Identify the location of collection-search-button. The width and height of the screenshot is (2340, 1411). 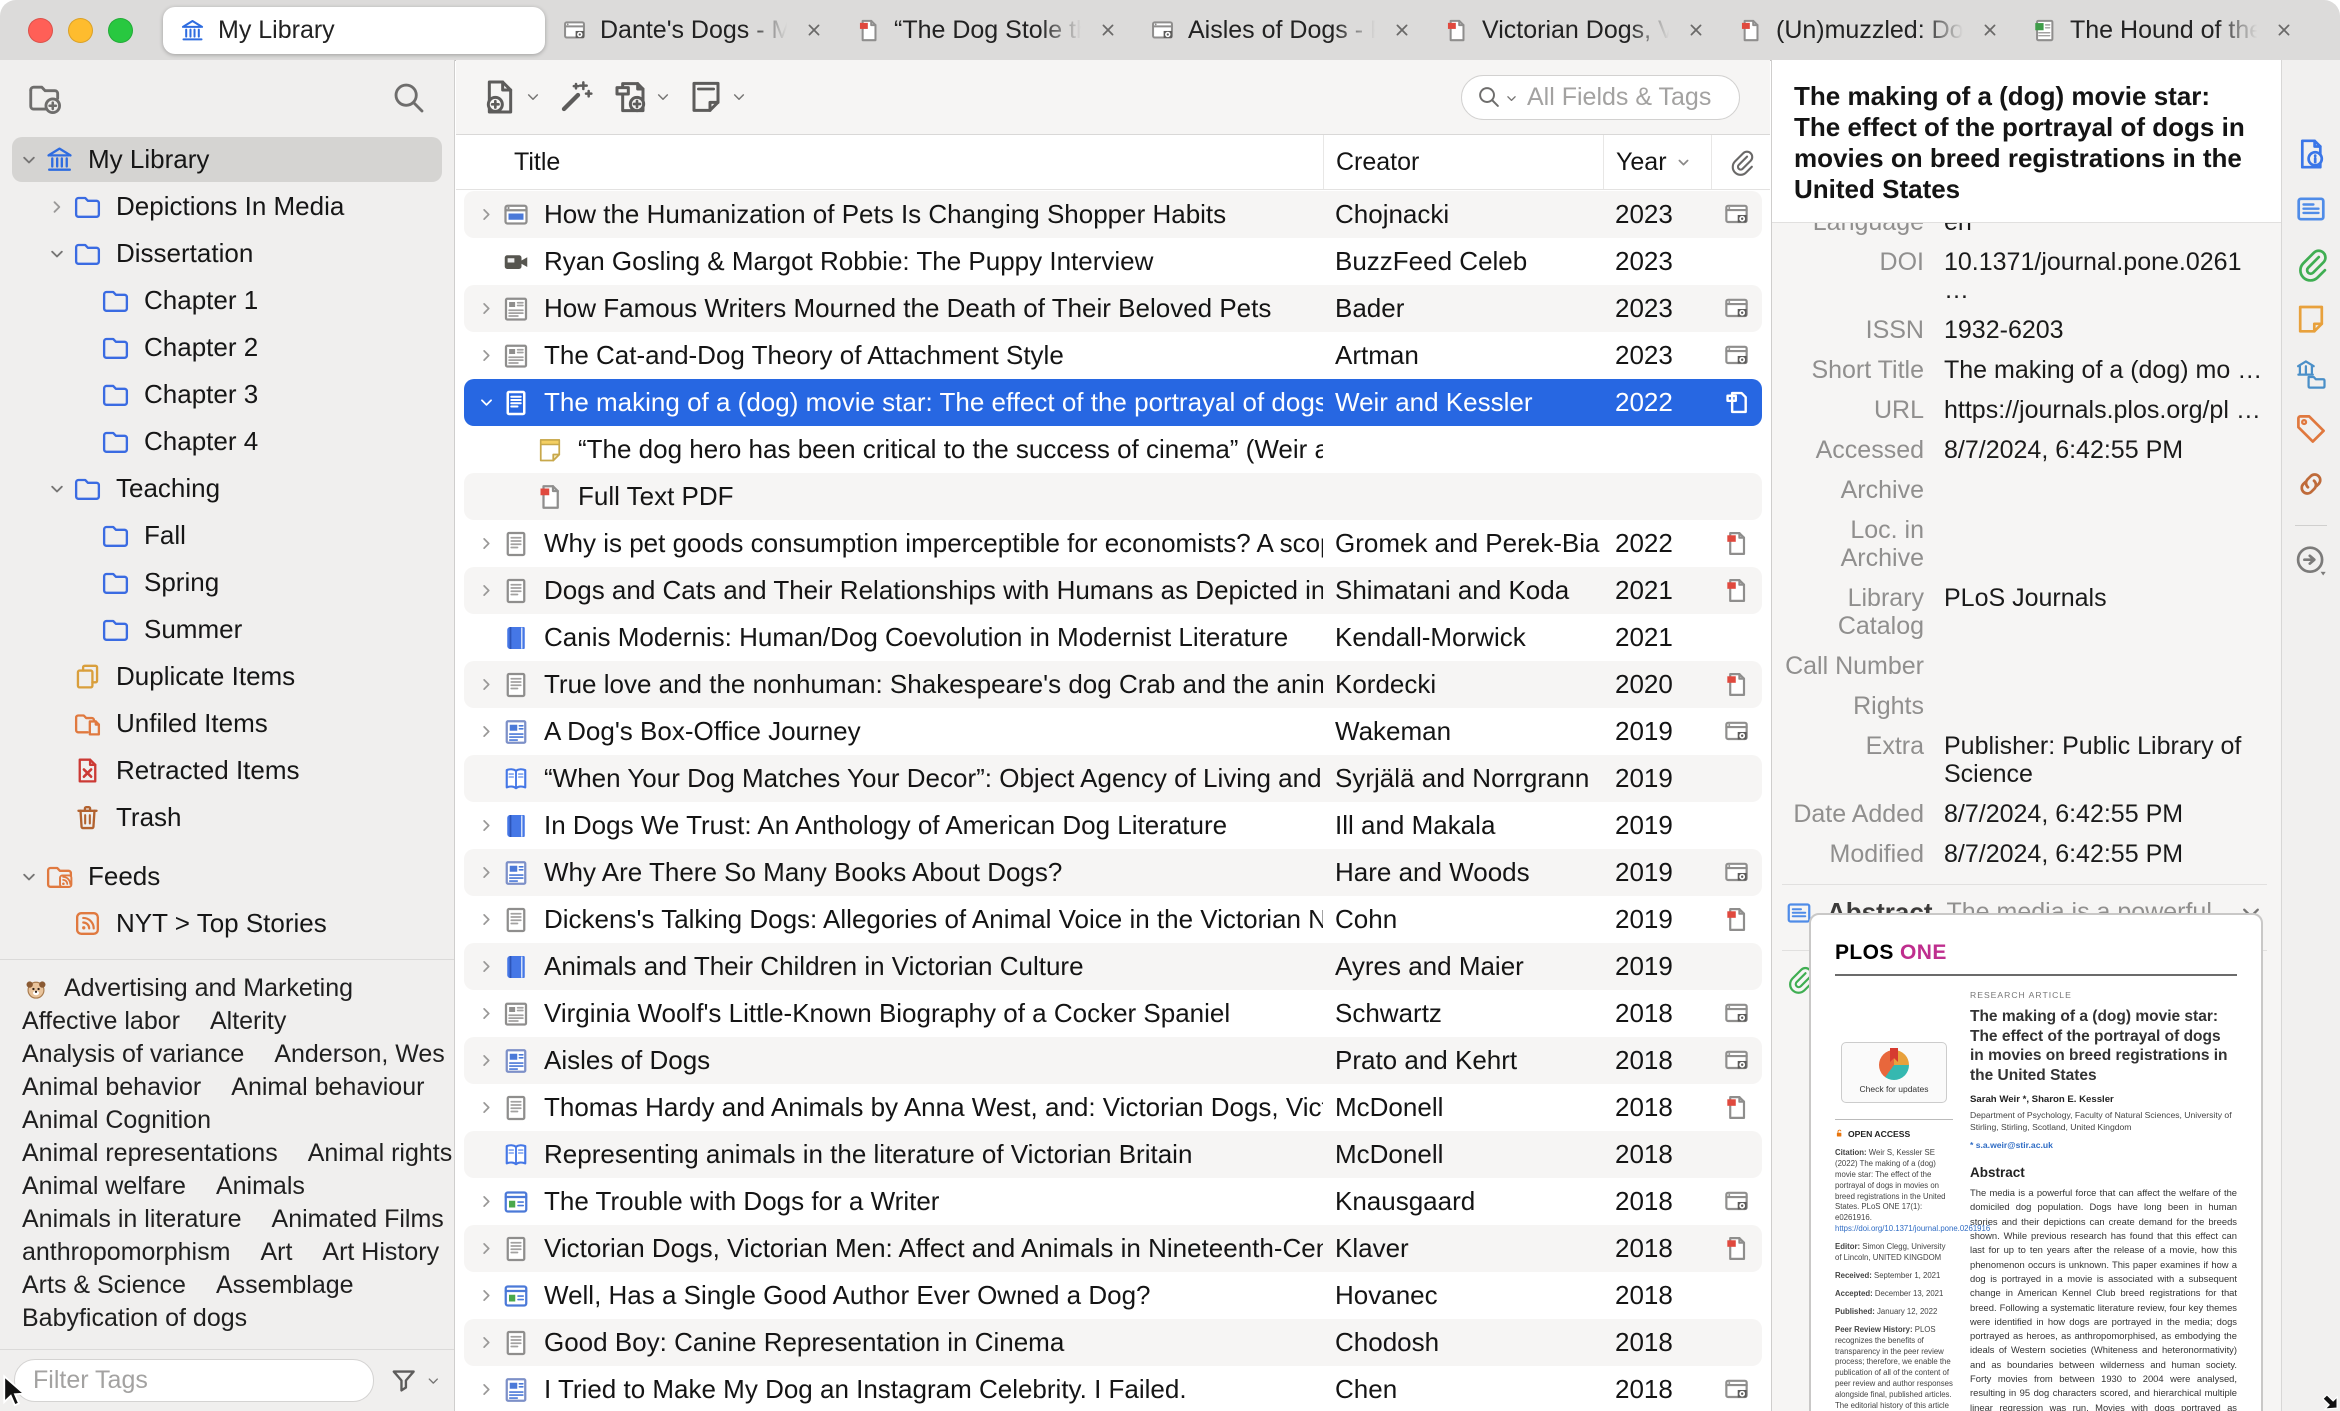
(409, 98).